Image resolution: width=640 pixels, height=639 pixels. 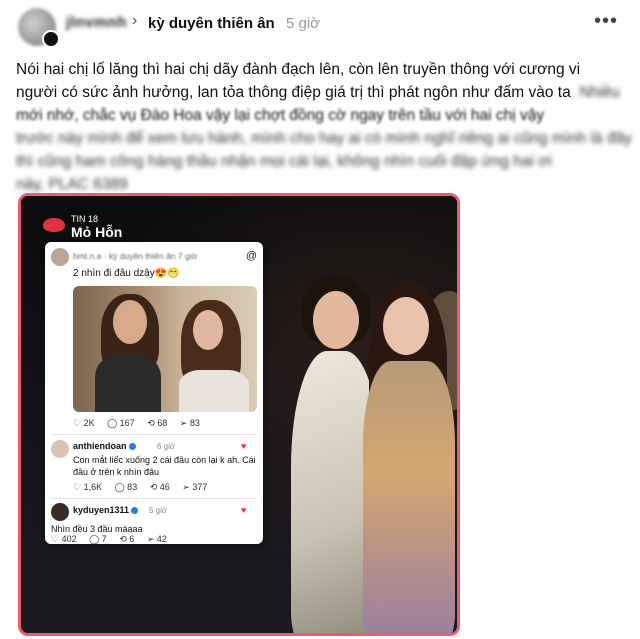 What do you see at coordinates (88, 487) in the screenshot?
I see `like-count: ♡ 1,6K` at bounding box center [88, 487].